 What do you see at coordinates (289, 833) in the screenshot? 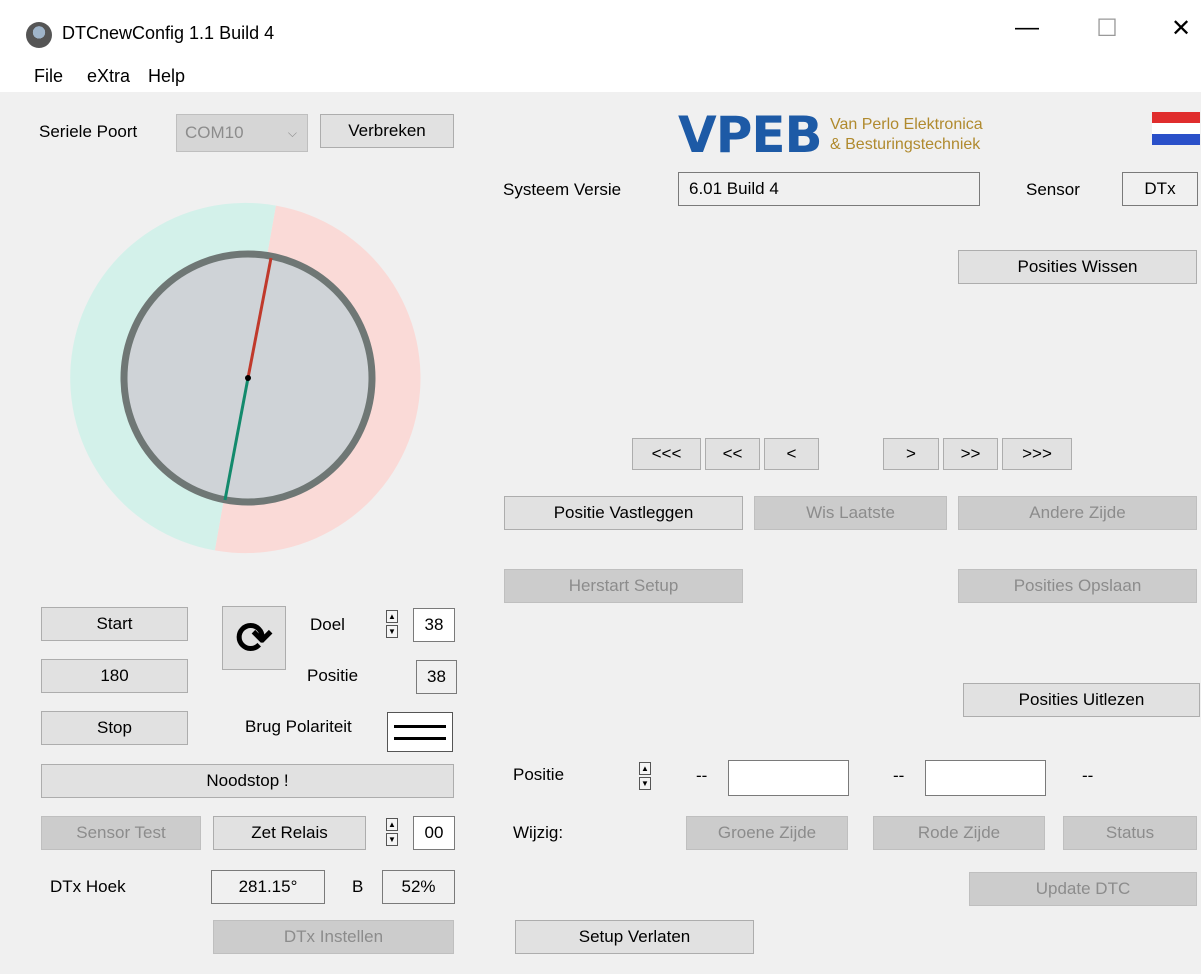
I see `set-relay-button: Zet Relais` at bounding box center [289, 833].